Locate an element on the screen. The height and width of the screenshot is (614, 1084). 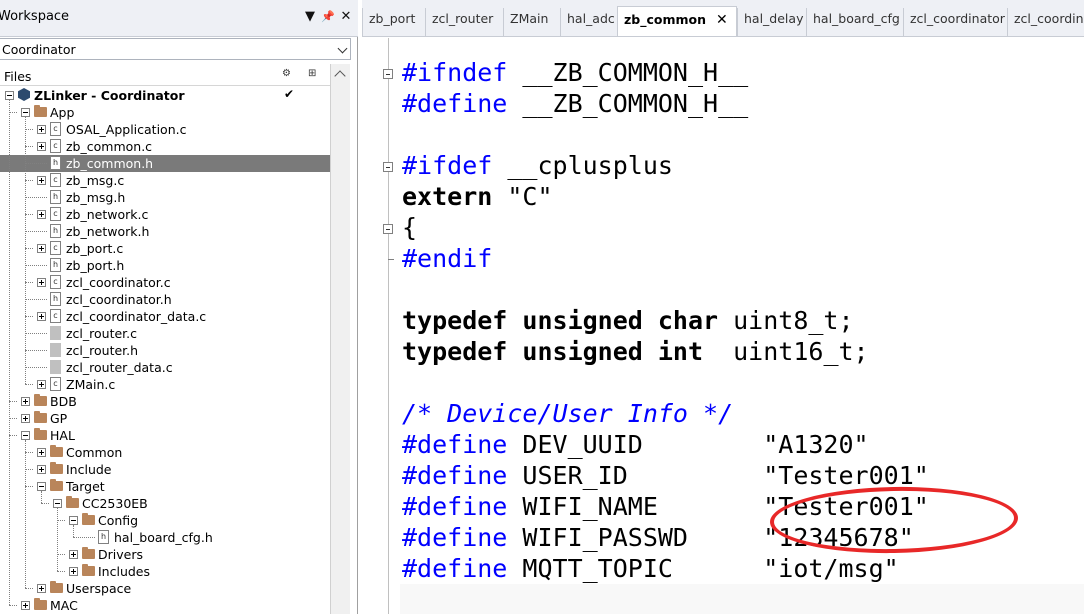
tree-row: c zb_msg.c is located at coordinates (165, 180).